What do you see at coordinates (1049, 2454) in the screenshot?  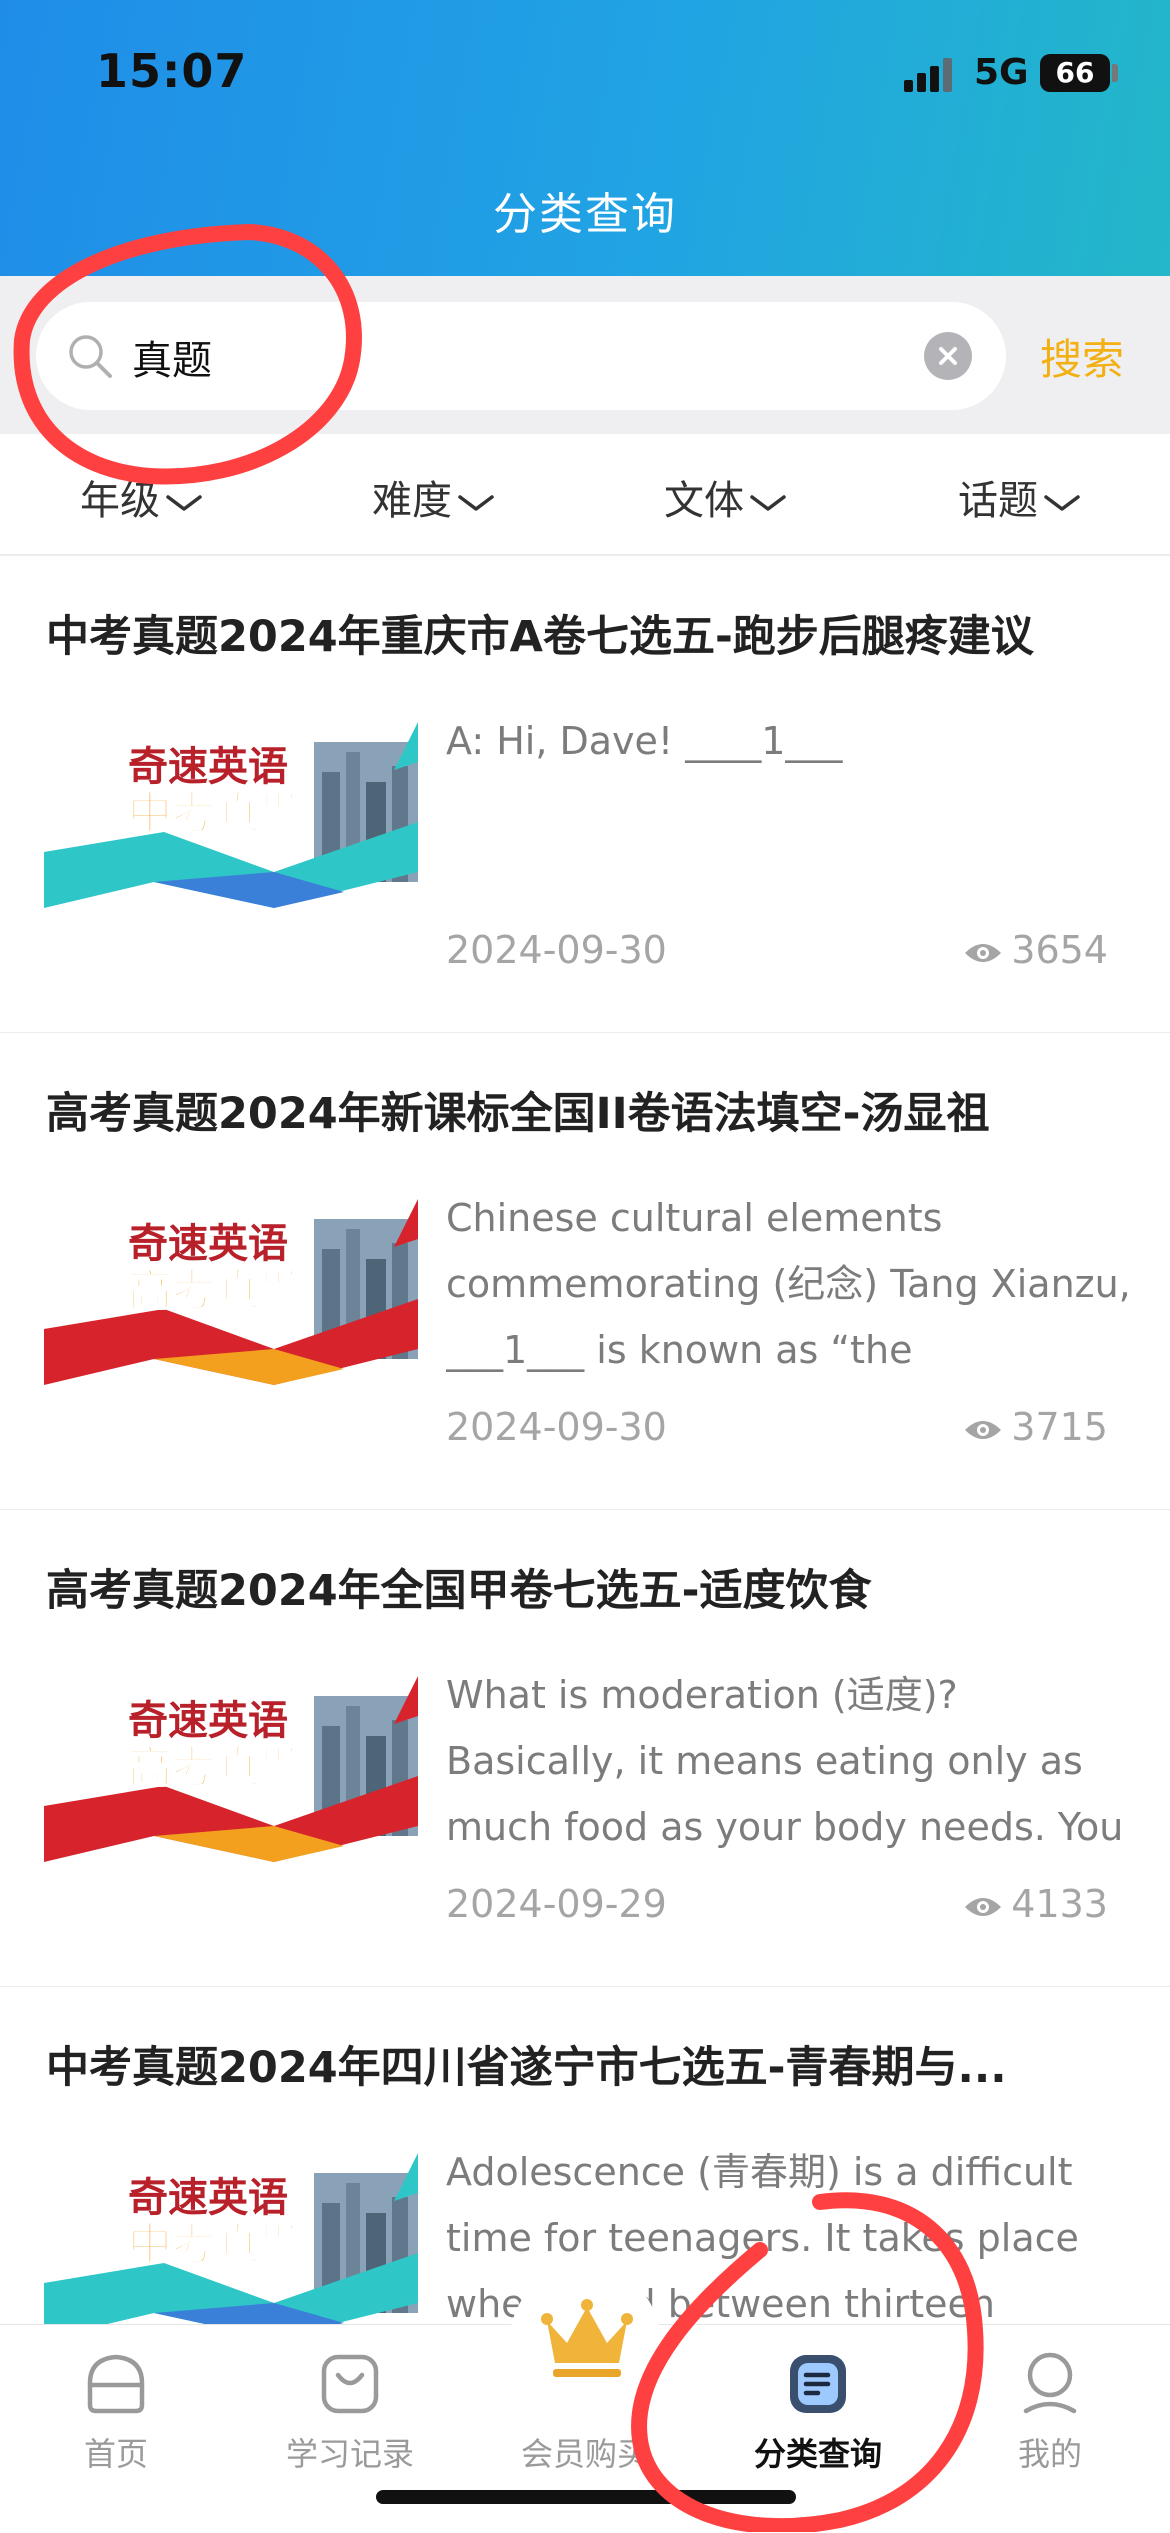 I see `tab-label: 我的` at bounding box center [1049, 2454].